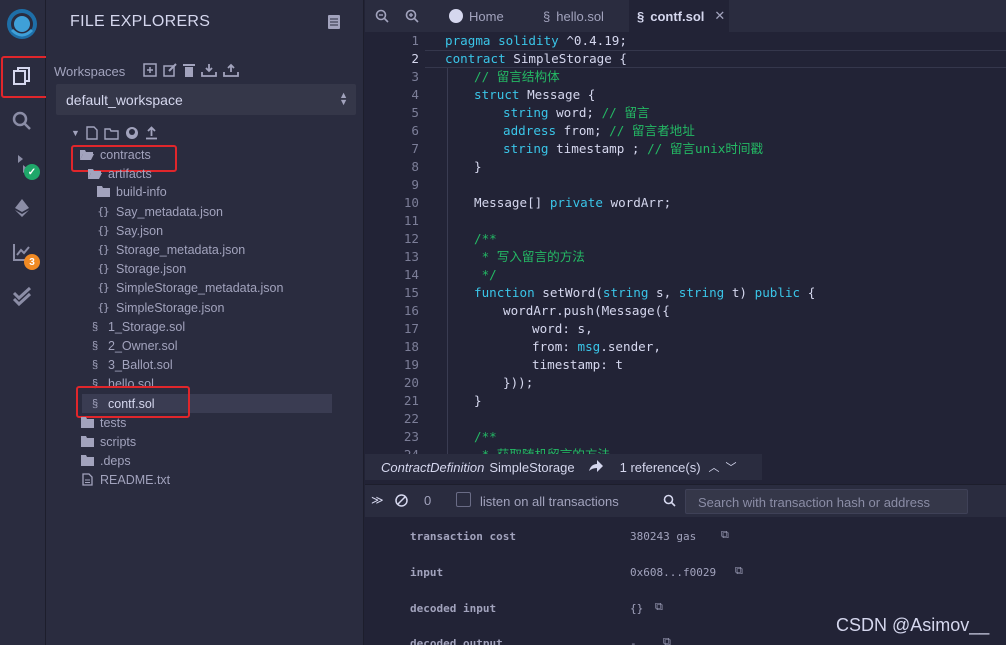  What do you see at coordinates (660, 467) in the screenshot?
I see `references-count: 1 reference(s)` at bounding box center [660, 467].